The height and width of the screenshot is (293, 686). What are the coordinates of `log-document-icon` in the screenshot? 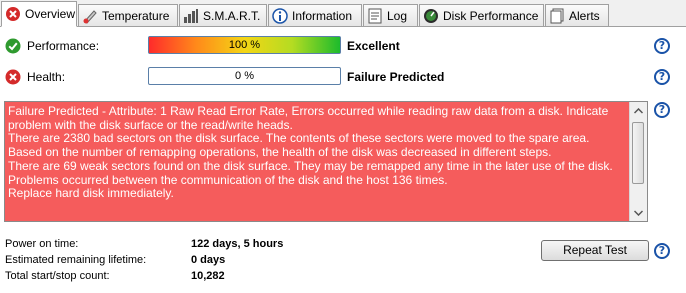 It's located at (375, 16).